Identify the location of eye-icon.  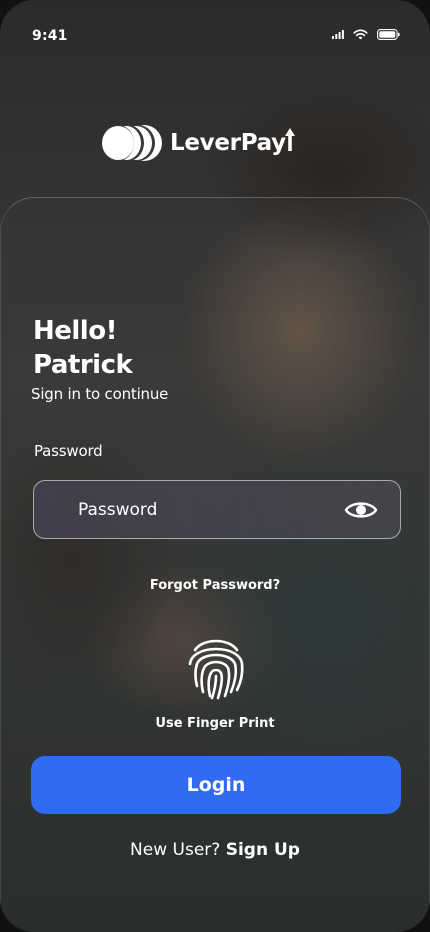
(361, 510).